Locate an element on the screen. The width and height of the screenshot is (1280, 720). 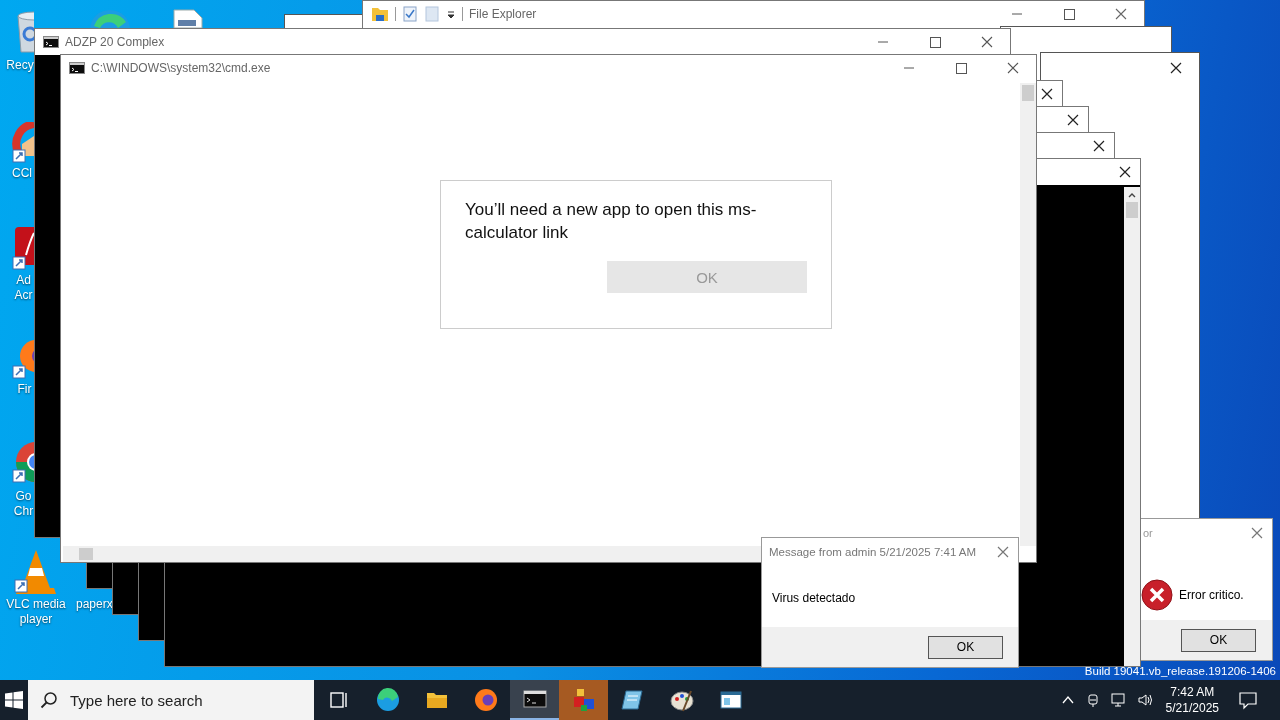
search-bar: Type here to search is located at coordinates (171, 700).